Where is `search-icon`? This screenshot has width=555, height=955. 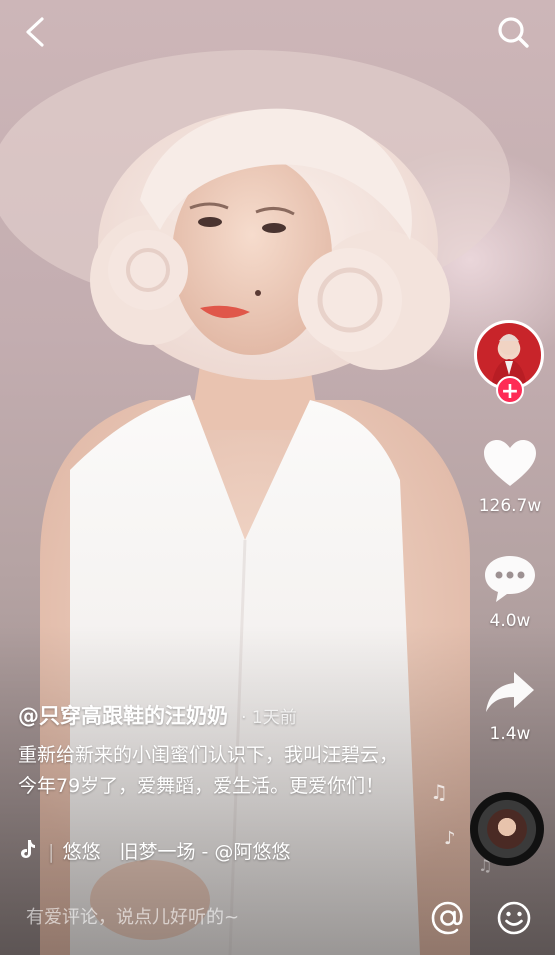 search-icon is located at coordinates (513, 32).